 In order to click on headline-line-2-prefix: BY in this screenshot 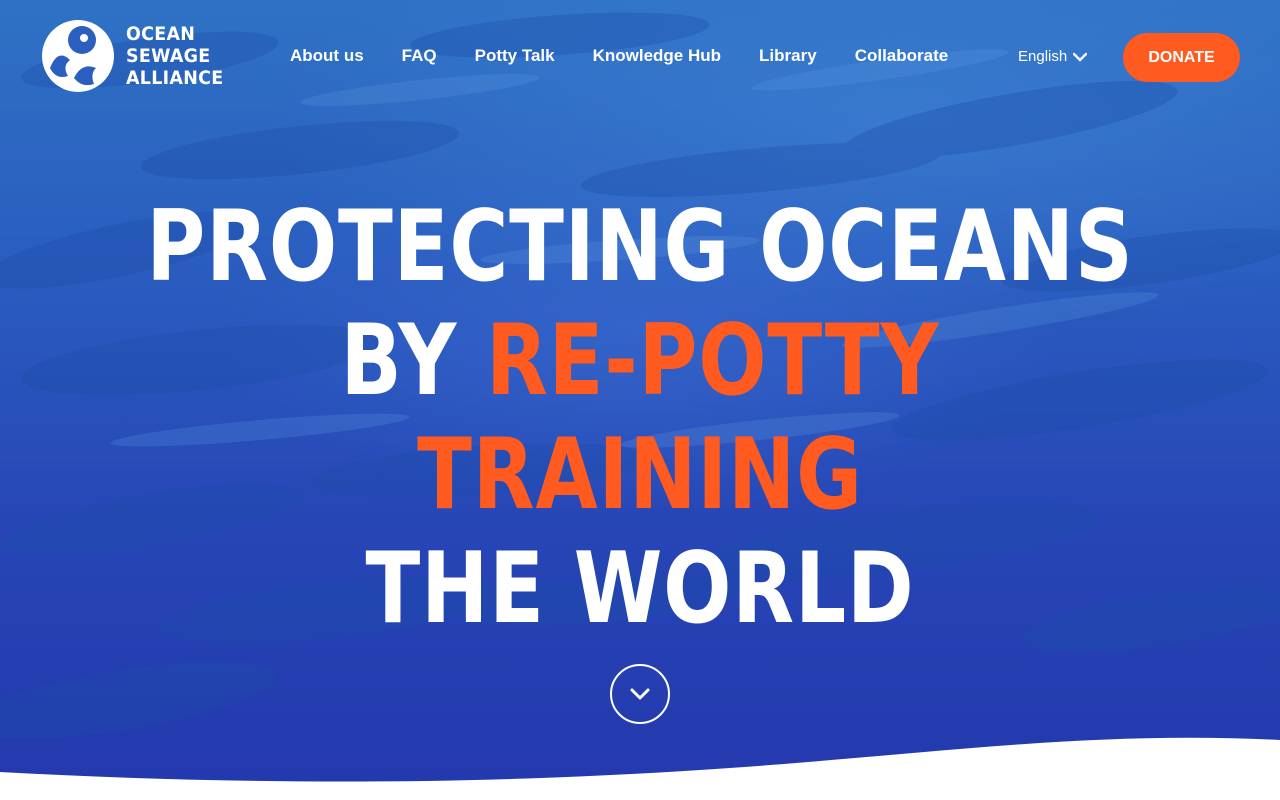, I will do `click(413, 361)`.